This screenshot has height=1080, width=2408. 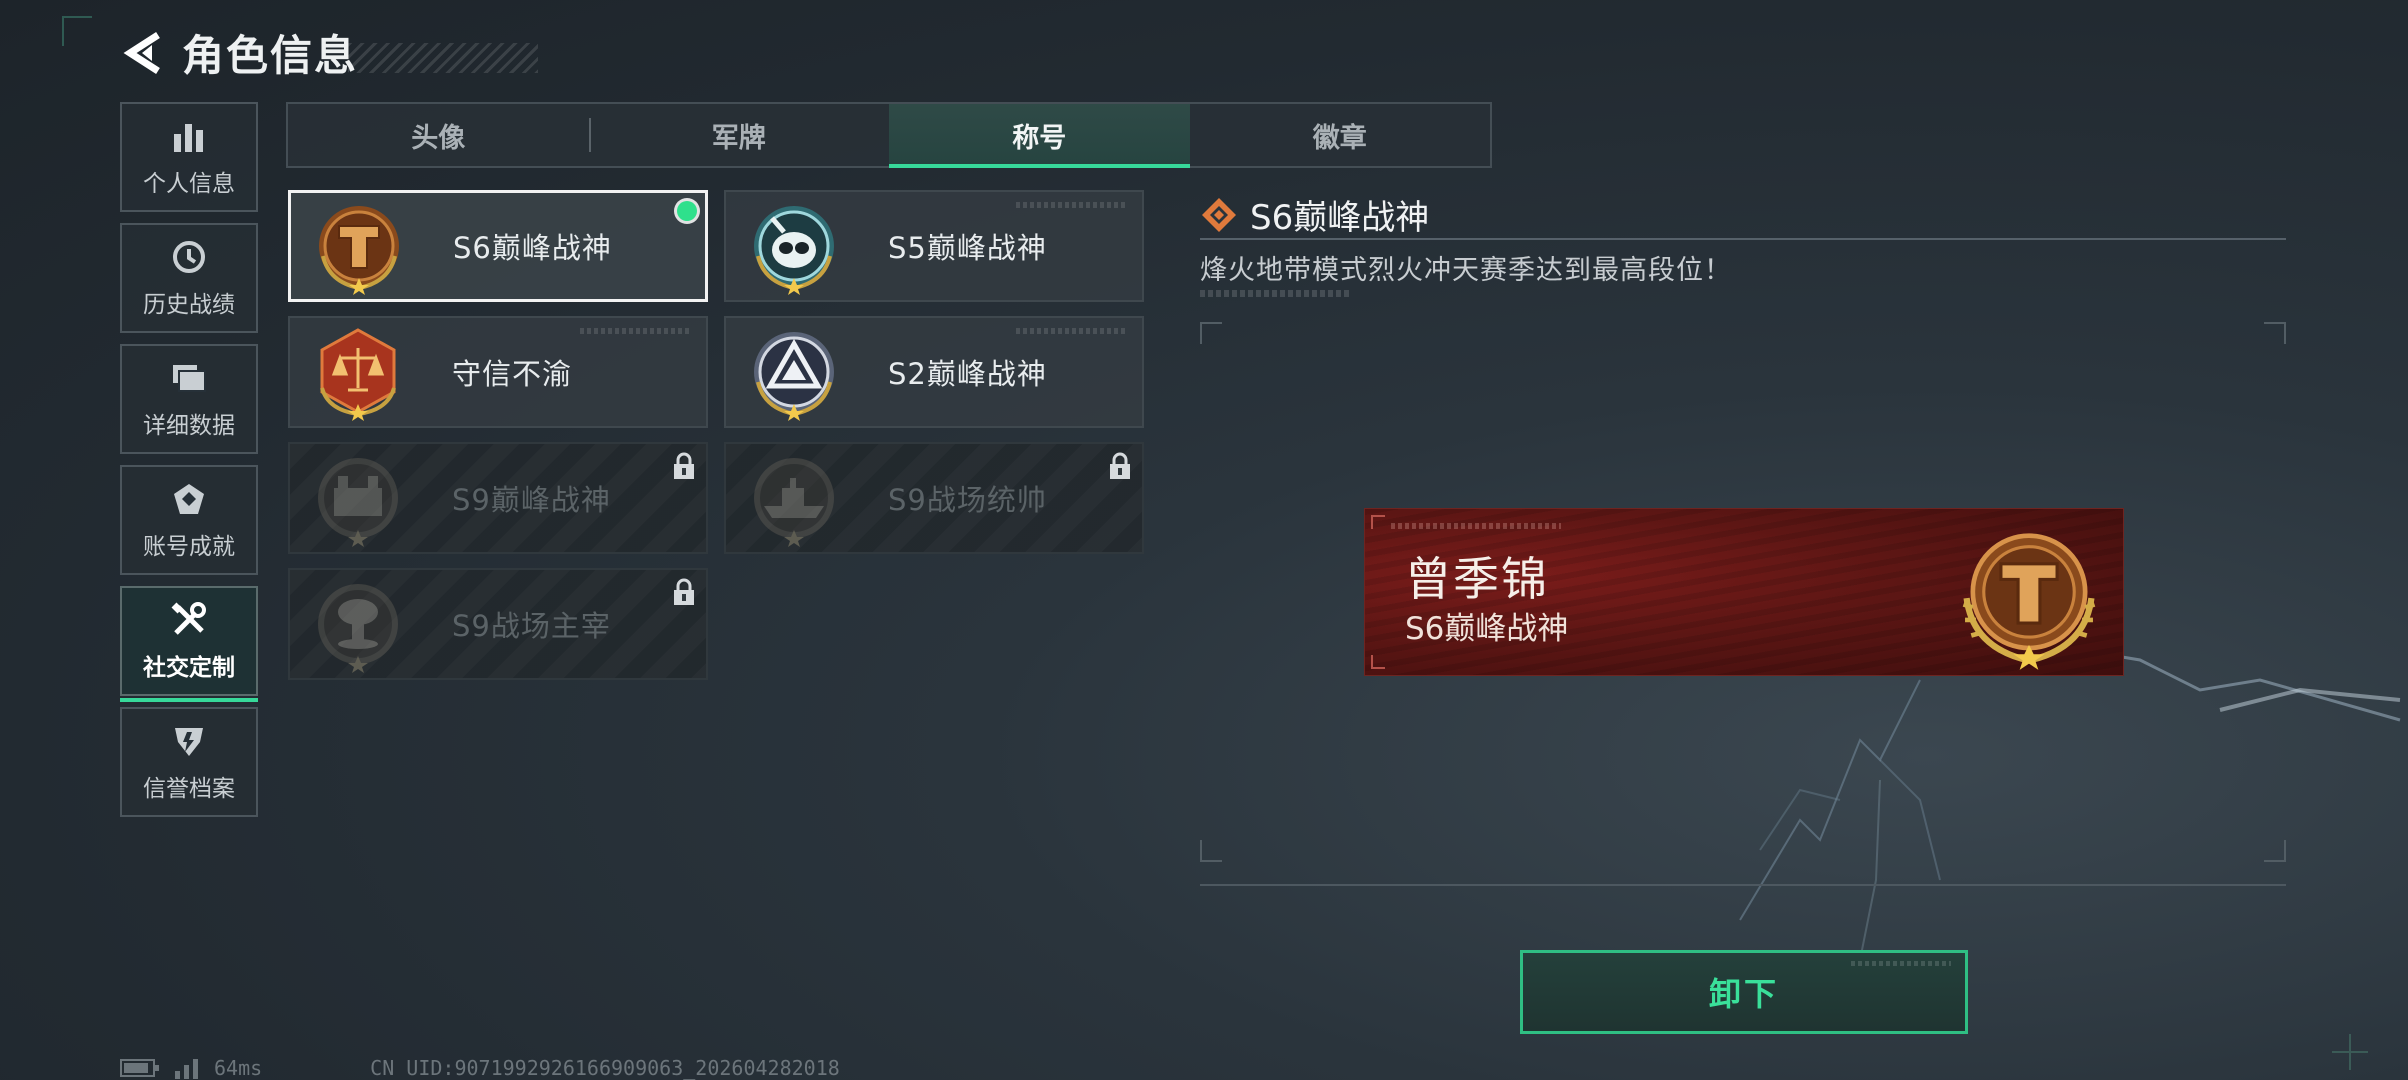 I want to click on title-label: S5巅峰战神, so click(x=967, y=248).